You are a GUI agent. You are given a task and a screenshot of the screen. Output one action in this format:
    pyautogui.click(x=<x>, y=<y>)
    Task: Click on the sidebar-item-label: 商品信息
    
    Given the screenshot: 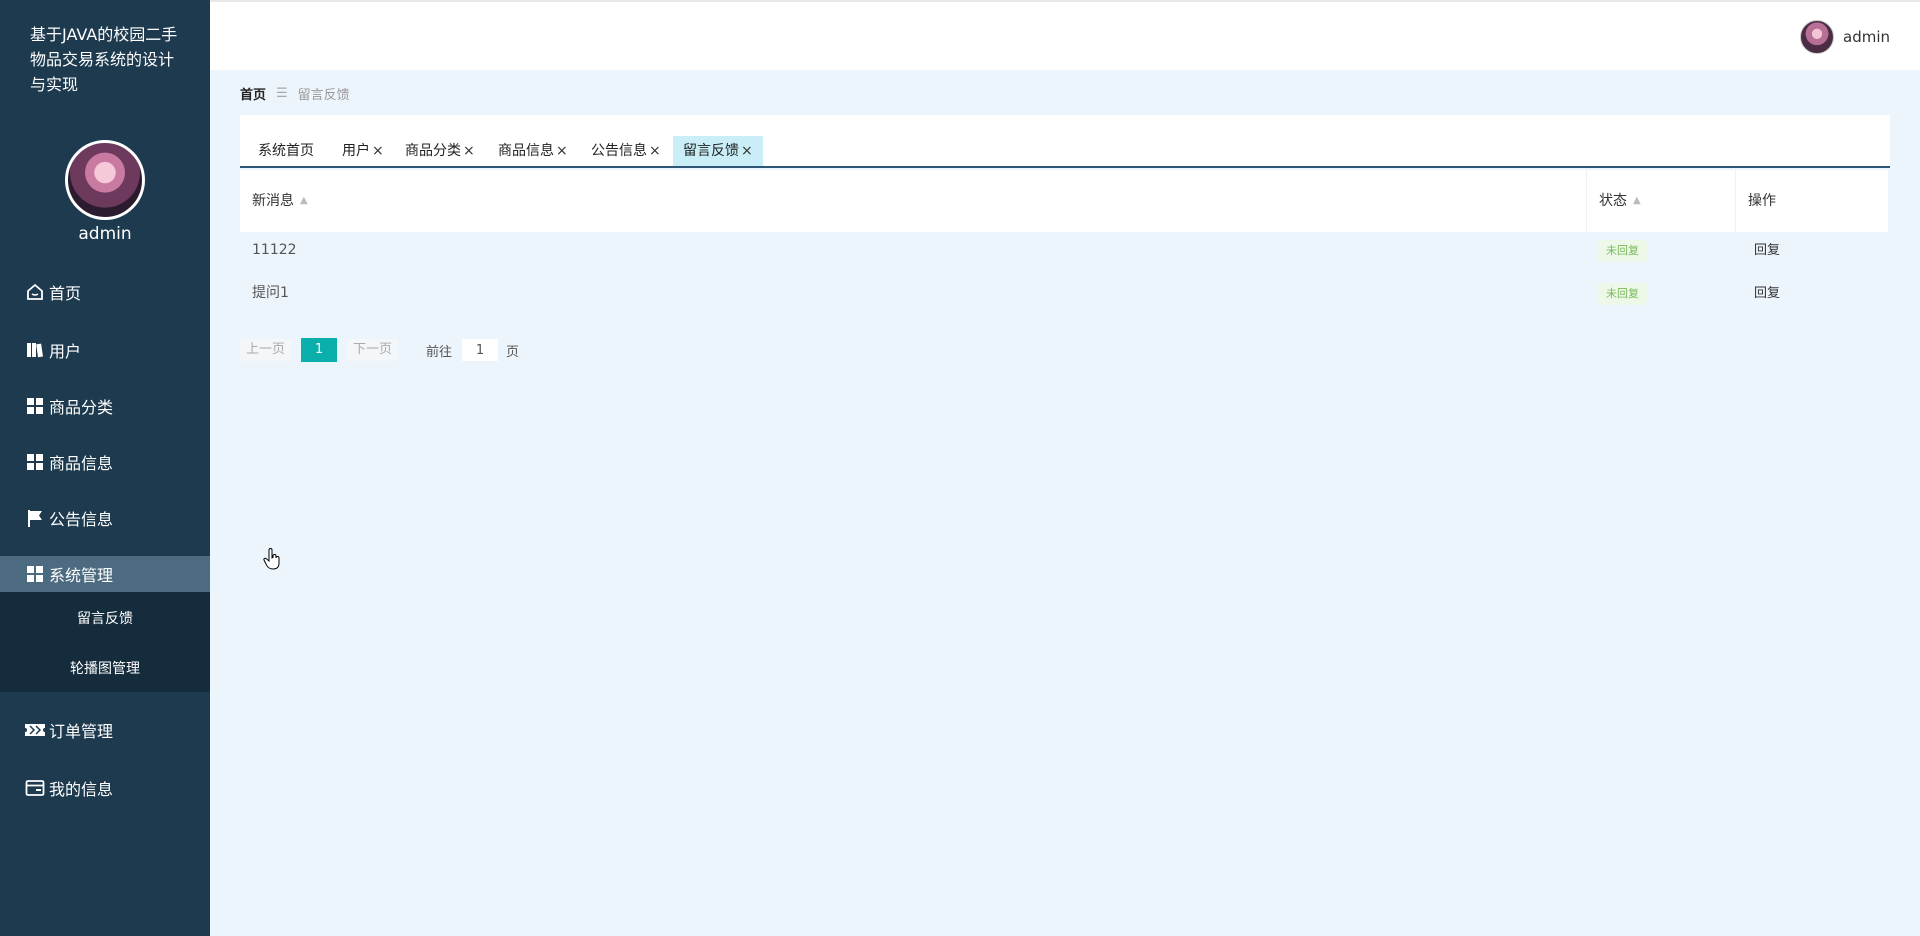 What is the action you would take?
    pyautogui.click(x=81, y=463)
    